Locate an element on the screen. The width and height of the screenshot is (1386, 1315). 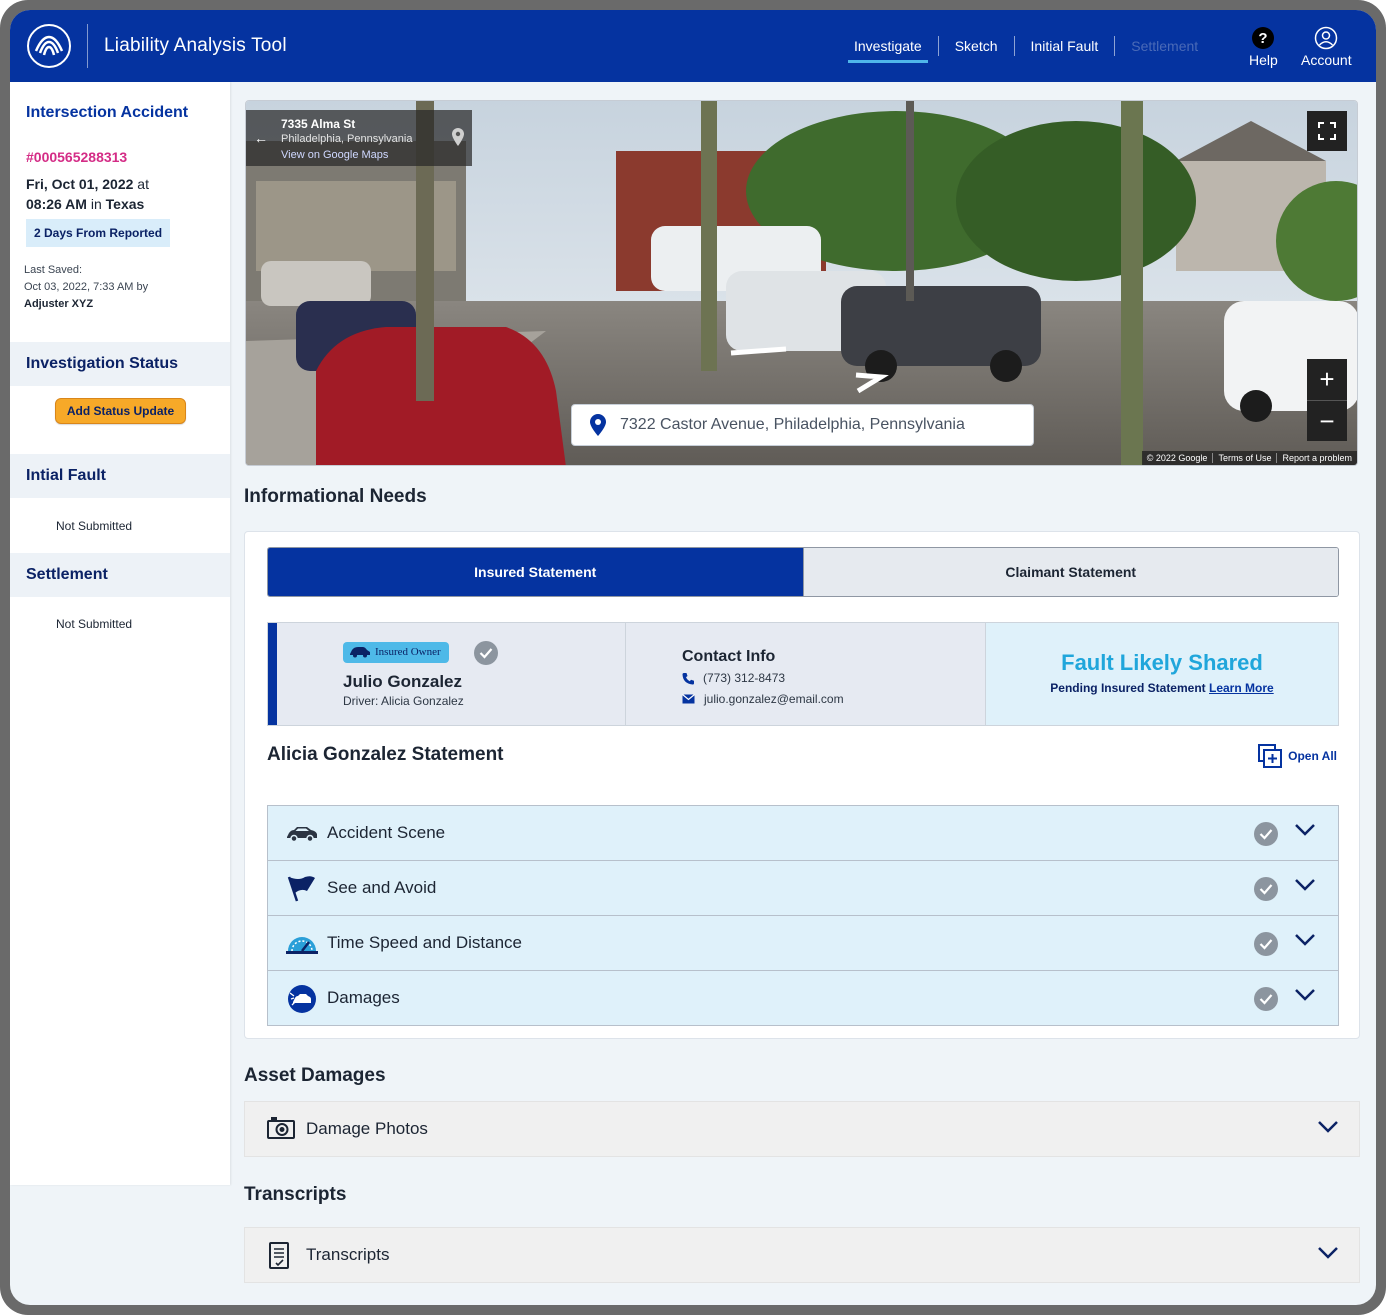
insured-owner-tag: Insured Owner is located at coordinates (396, 652).